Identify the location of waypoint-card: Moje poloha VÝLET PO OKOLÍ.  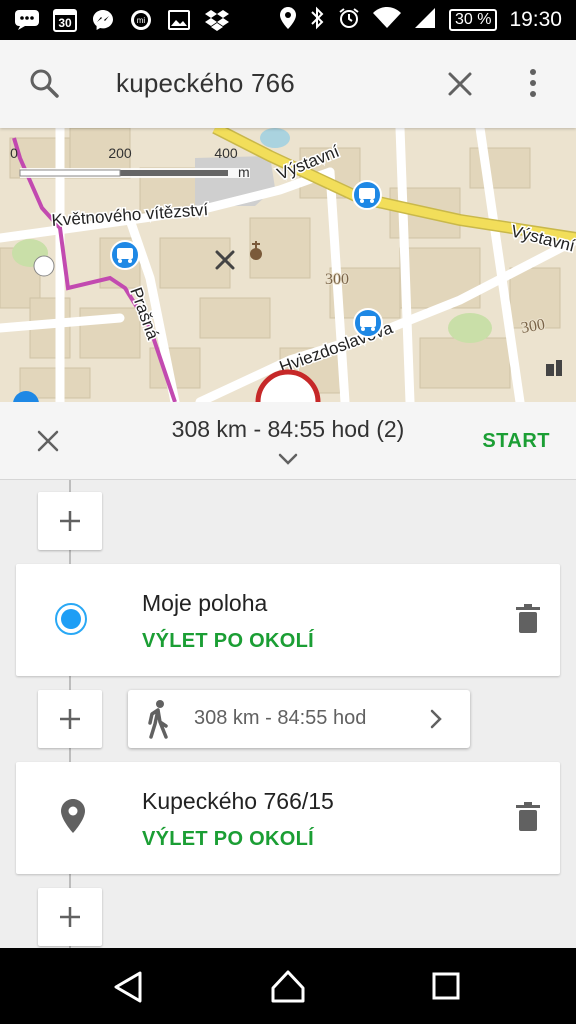
(288, 620).